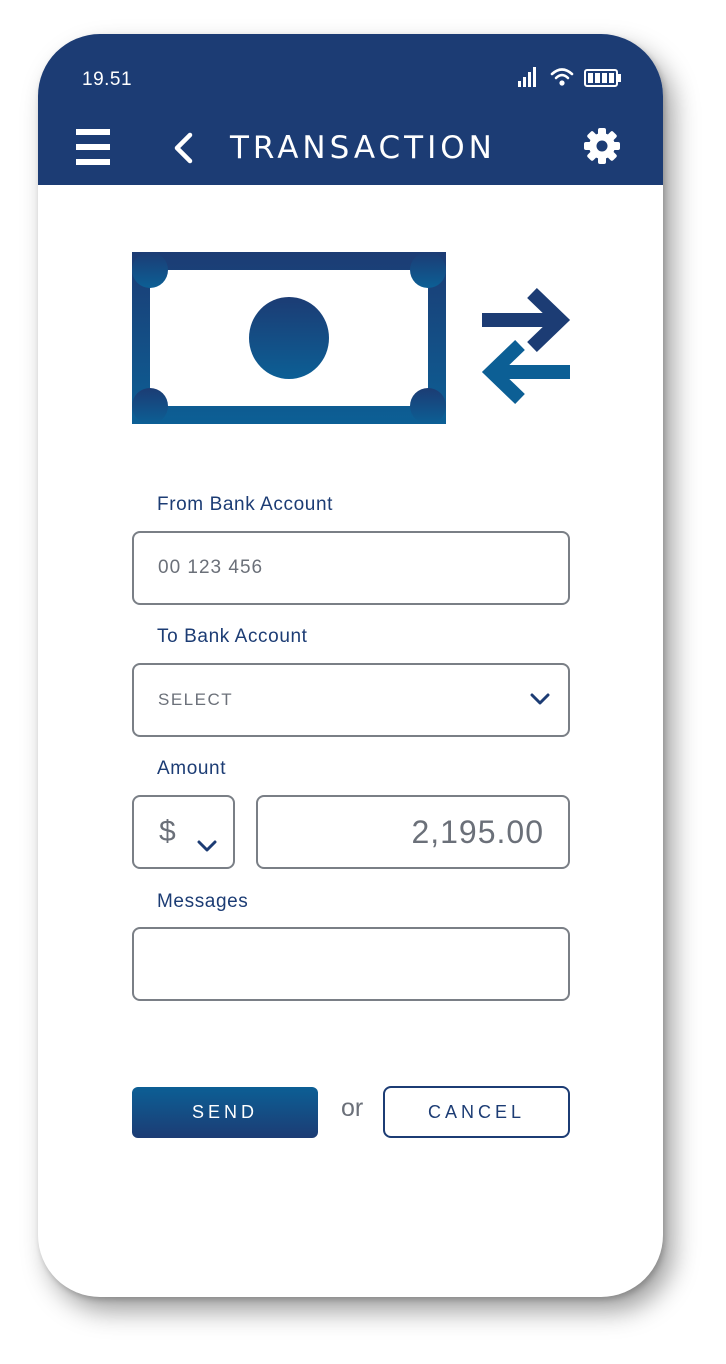 The height and width of the screenshot is (1364, 726). I want to click on cancel-button: CANCEL, so click(476, 1112).